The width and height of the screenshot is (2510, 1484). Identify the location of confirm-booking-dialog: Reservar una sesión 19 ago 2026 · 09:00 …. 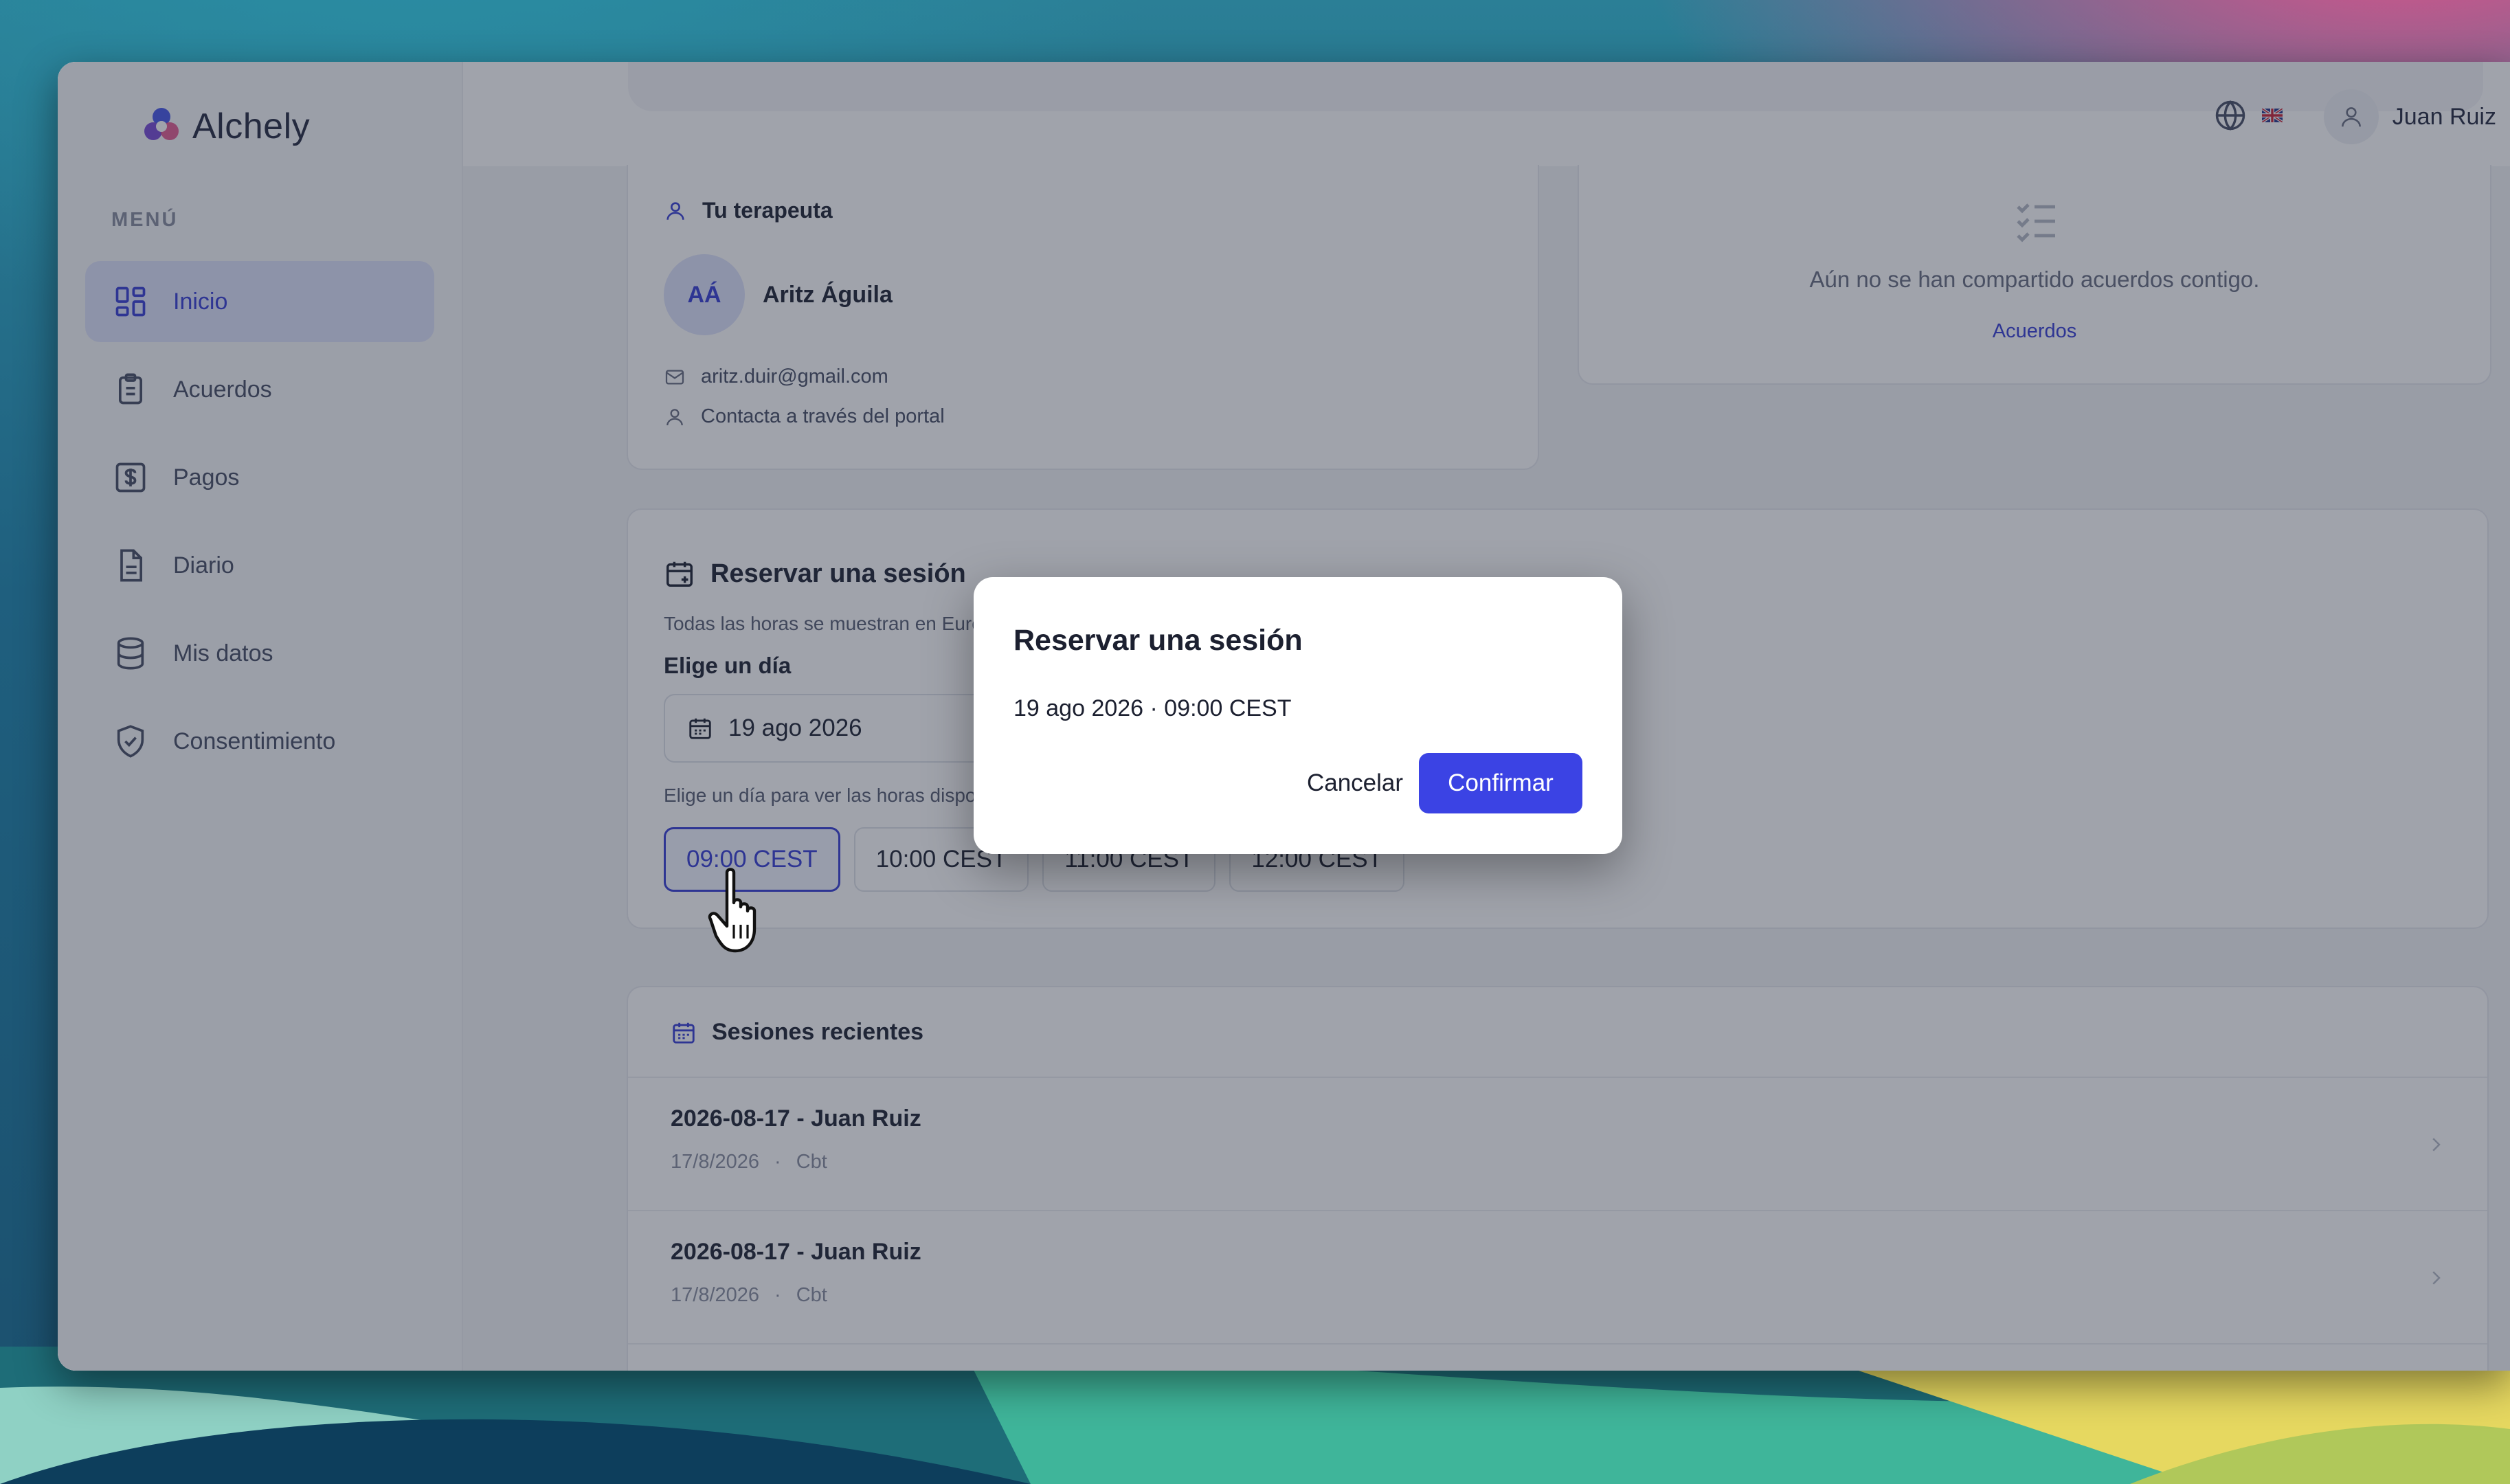
(1298, 715).